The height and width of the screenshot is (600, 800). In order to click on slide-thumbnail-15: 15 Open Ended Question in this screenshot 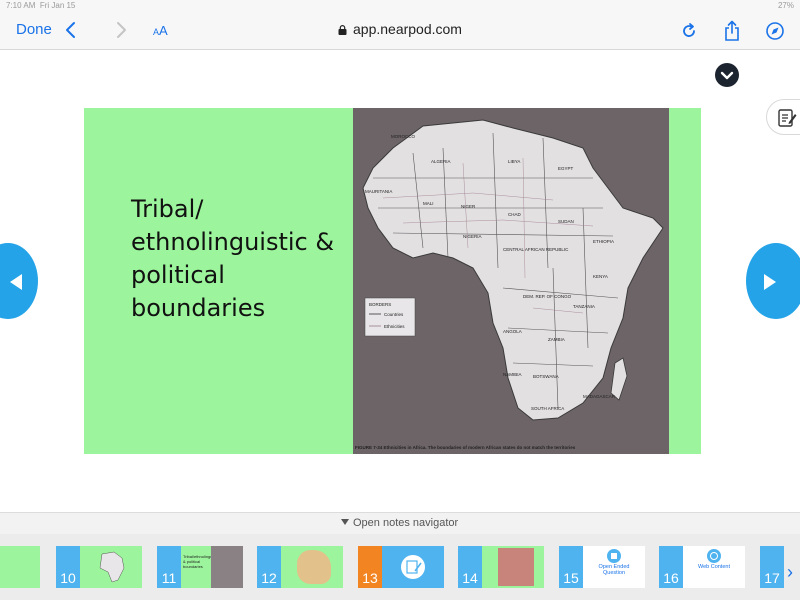, I will do `click(602, 567)`.